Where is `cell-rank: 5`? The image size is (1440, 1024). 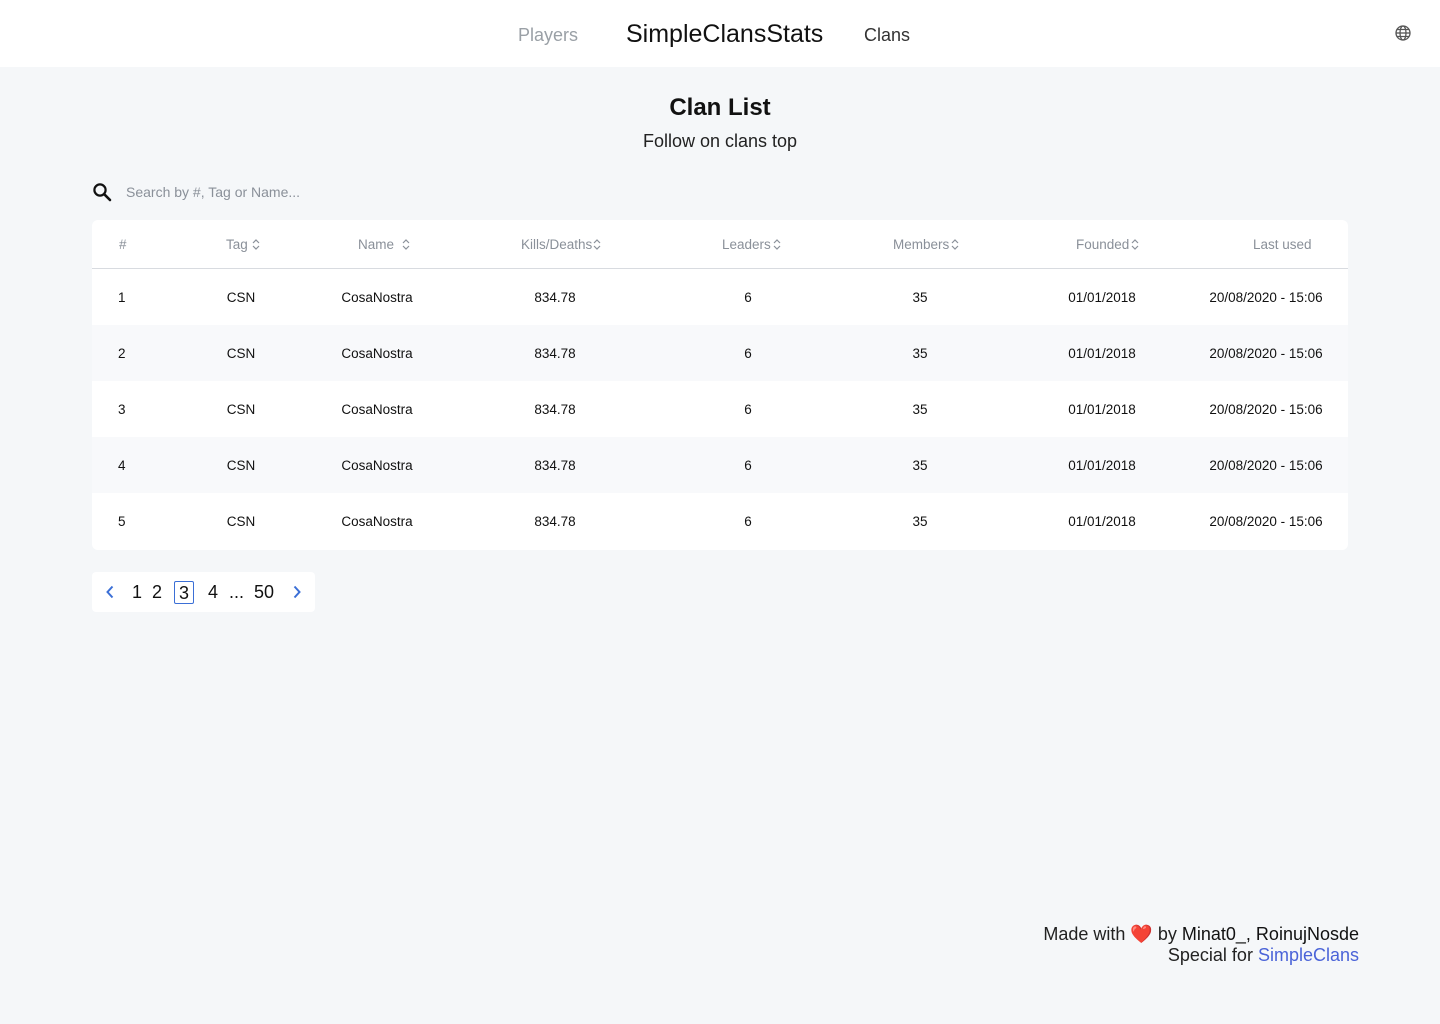 cell-rank: 5 is located at coordinates (122, 521).